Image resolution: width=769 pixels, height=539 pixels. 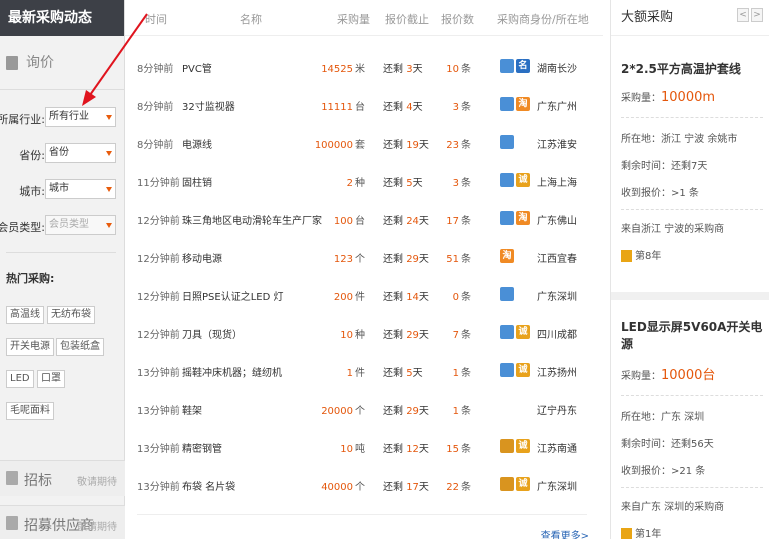 What do you see at coordinates (212, 333) in the screenshot?
I see `row-name-link: 刀具（现货）` at bounding box center [212, 333].